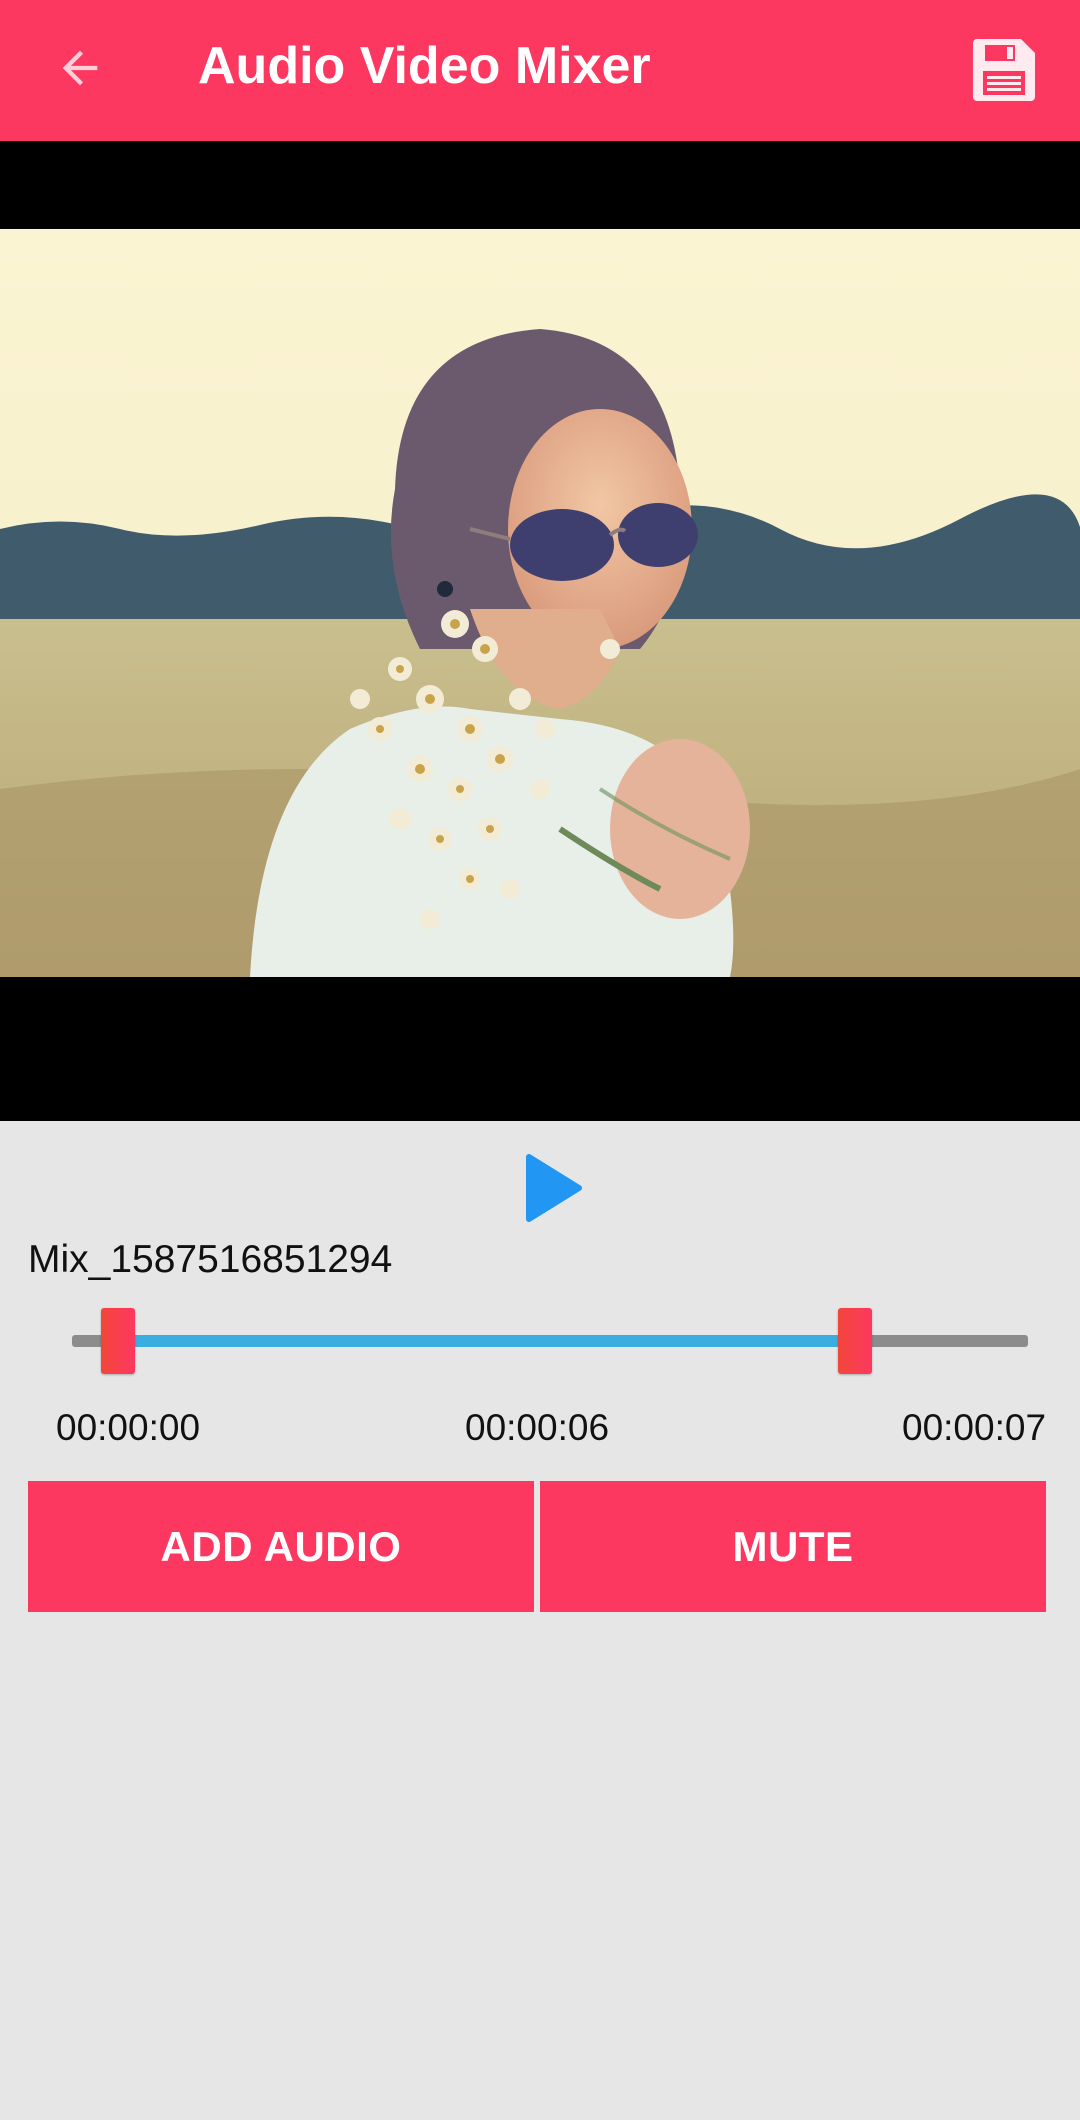 The height and width of the screenshot is (2120, 1080). I want to click on back-button, so click(80, 68).